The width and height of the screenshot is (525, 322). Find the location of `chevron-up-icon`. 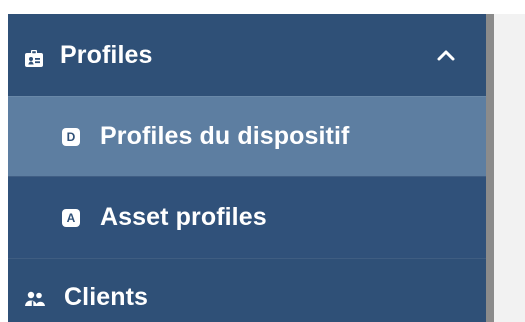

chevron-up-icon is located at coordinates (446, 54).